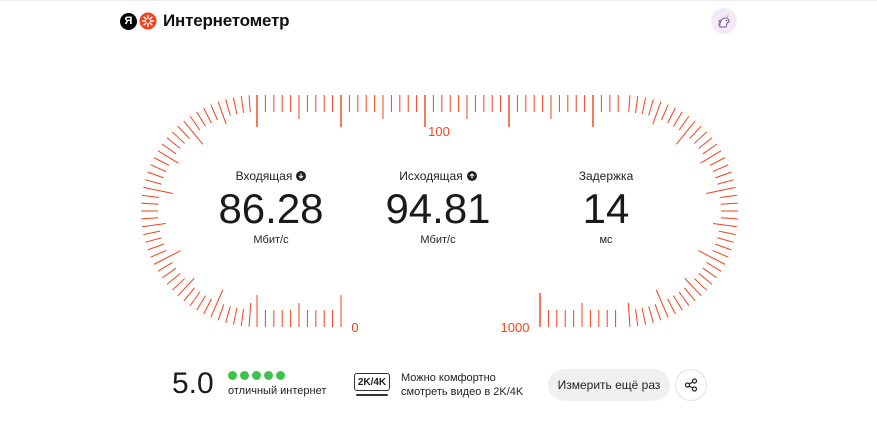 The width and height of the screenshot is (877, 423). Describe the element at coordinates (372, 395) in the screenshot. I see `monitor-stand-icon` at that location.